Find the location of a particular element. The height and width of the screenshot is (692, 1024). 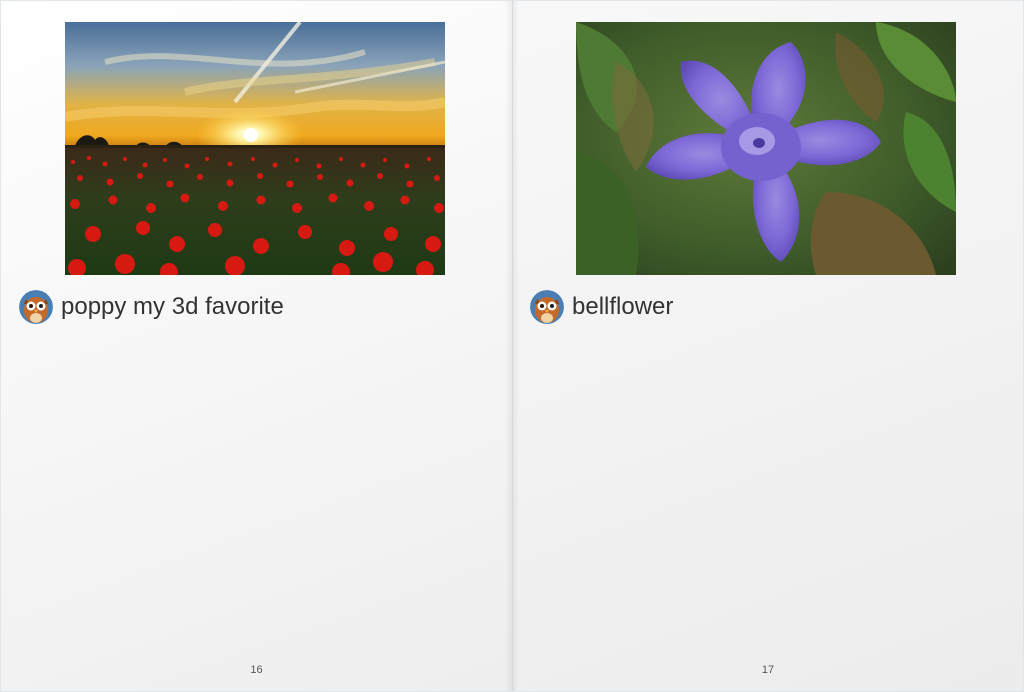

poppy-field-image is located at coordinates (255, 148).